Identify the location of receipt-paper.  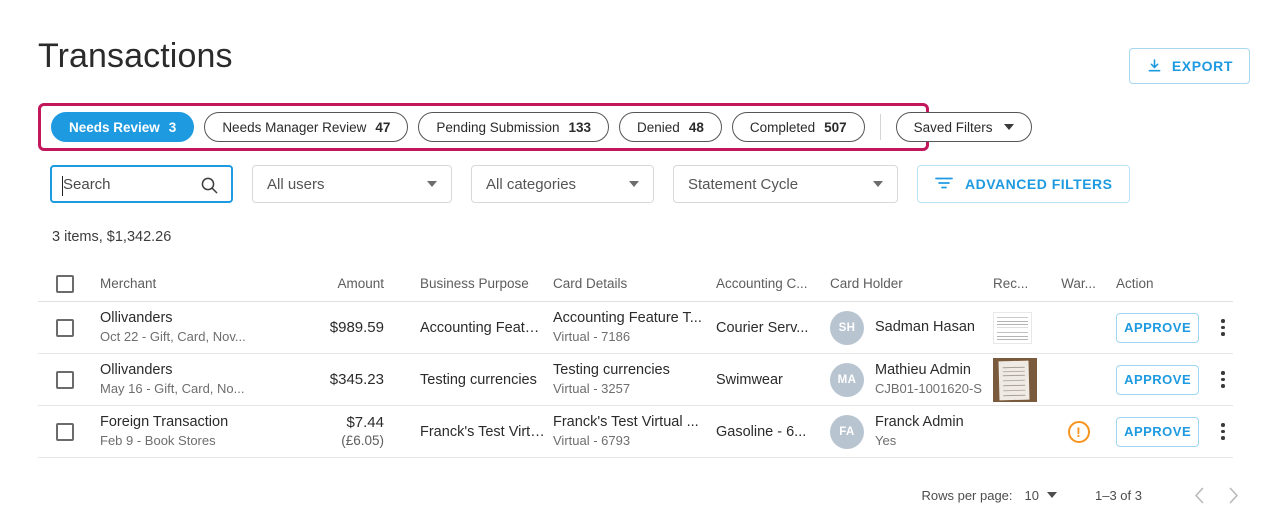
(1014, 380).